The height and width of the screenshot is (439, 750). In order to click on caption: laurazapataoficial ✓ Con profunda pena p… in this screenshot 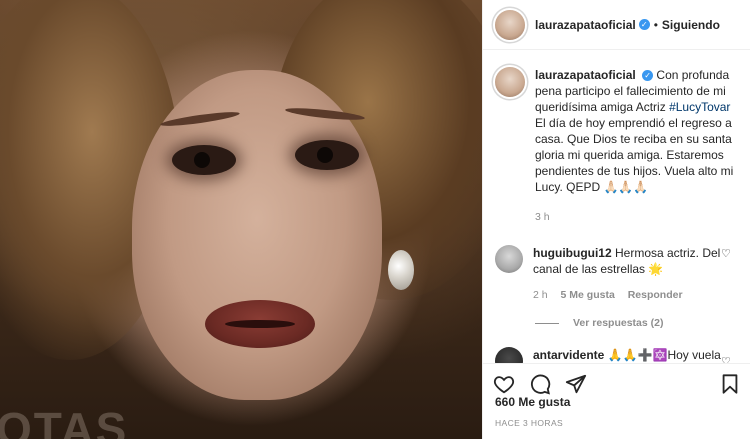, I will do `click(617, 146)`.